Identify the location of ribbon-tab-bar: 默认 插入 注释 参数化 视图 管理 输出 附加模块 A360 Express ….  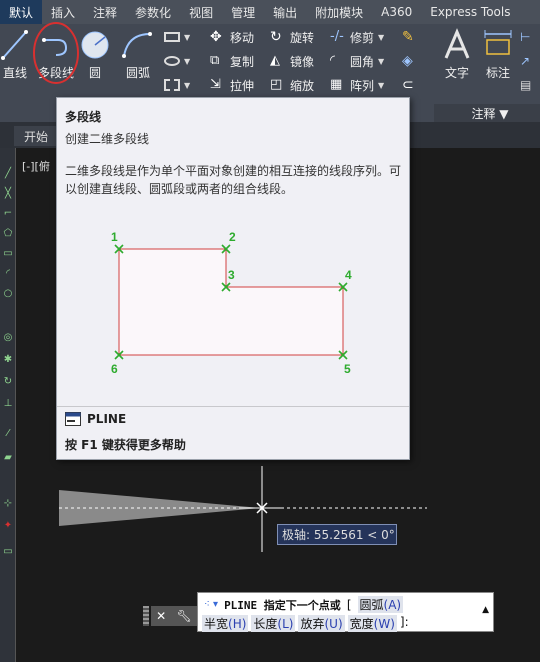
(270, 12).